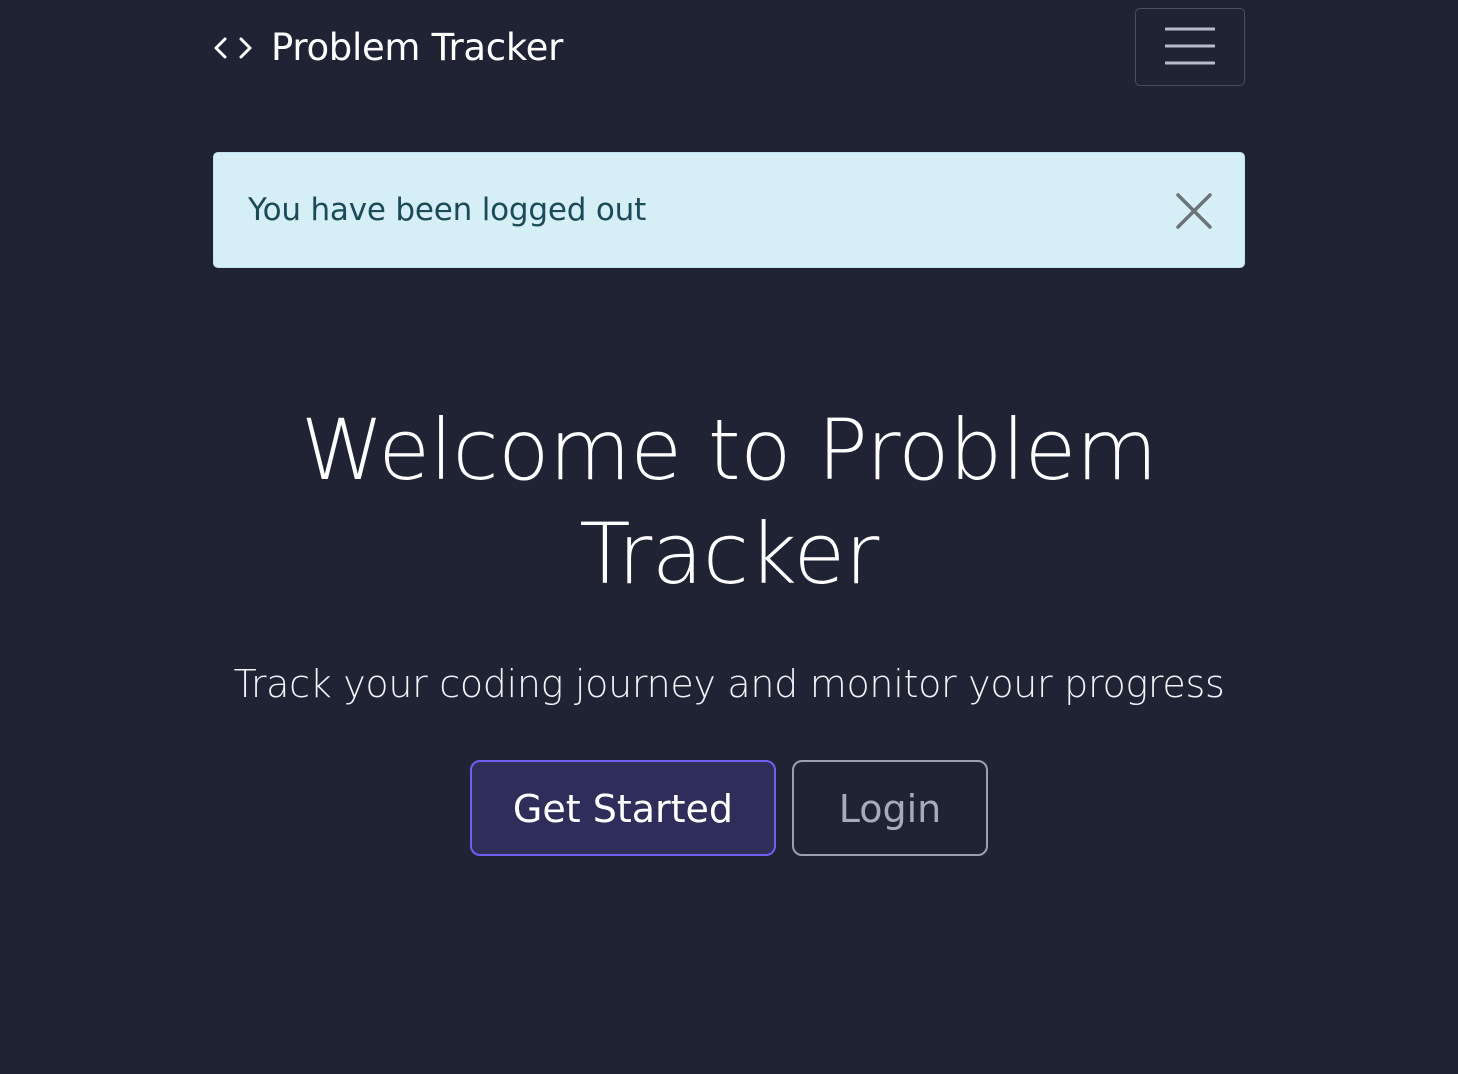 This screenshot has height=1074, width=1458. What do you see at coordinates (1194, 211) in the screenshot?
I see `alert-close-button` at bounding box center [1194, 211].